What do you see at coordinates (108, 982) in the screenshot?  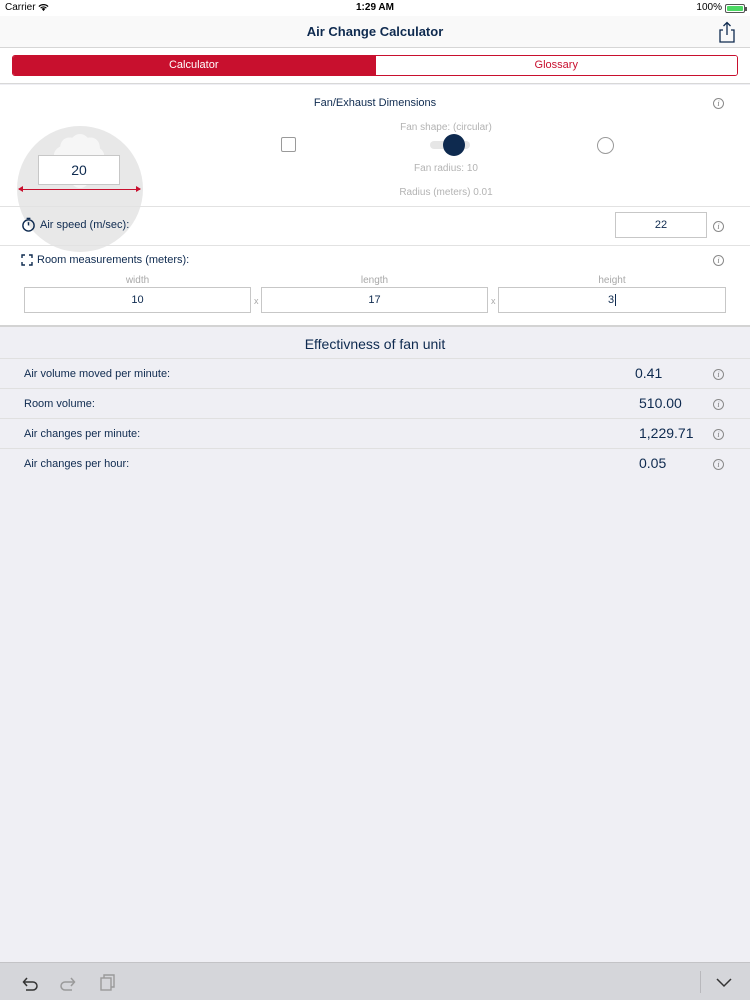 I see `paste-icon` at bounding box center [108, 982].